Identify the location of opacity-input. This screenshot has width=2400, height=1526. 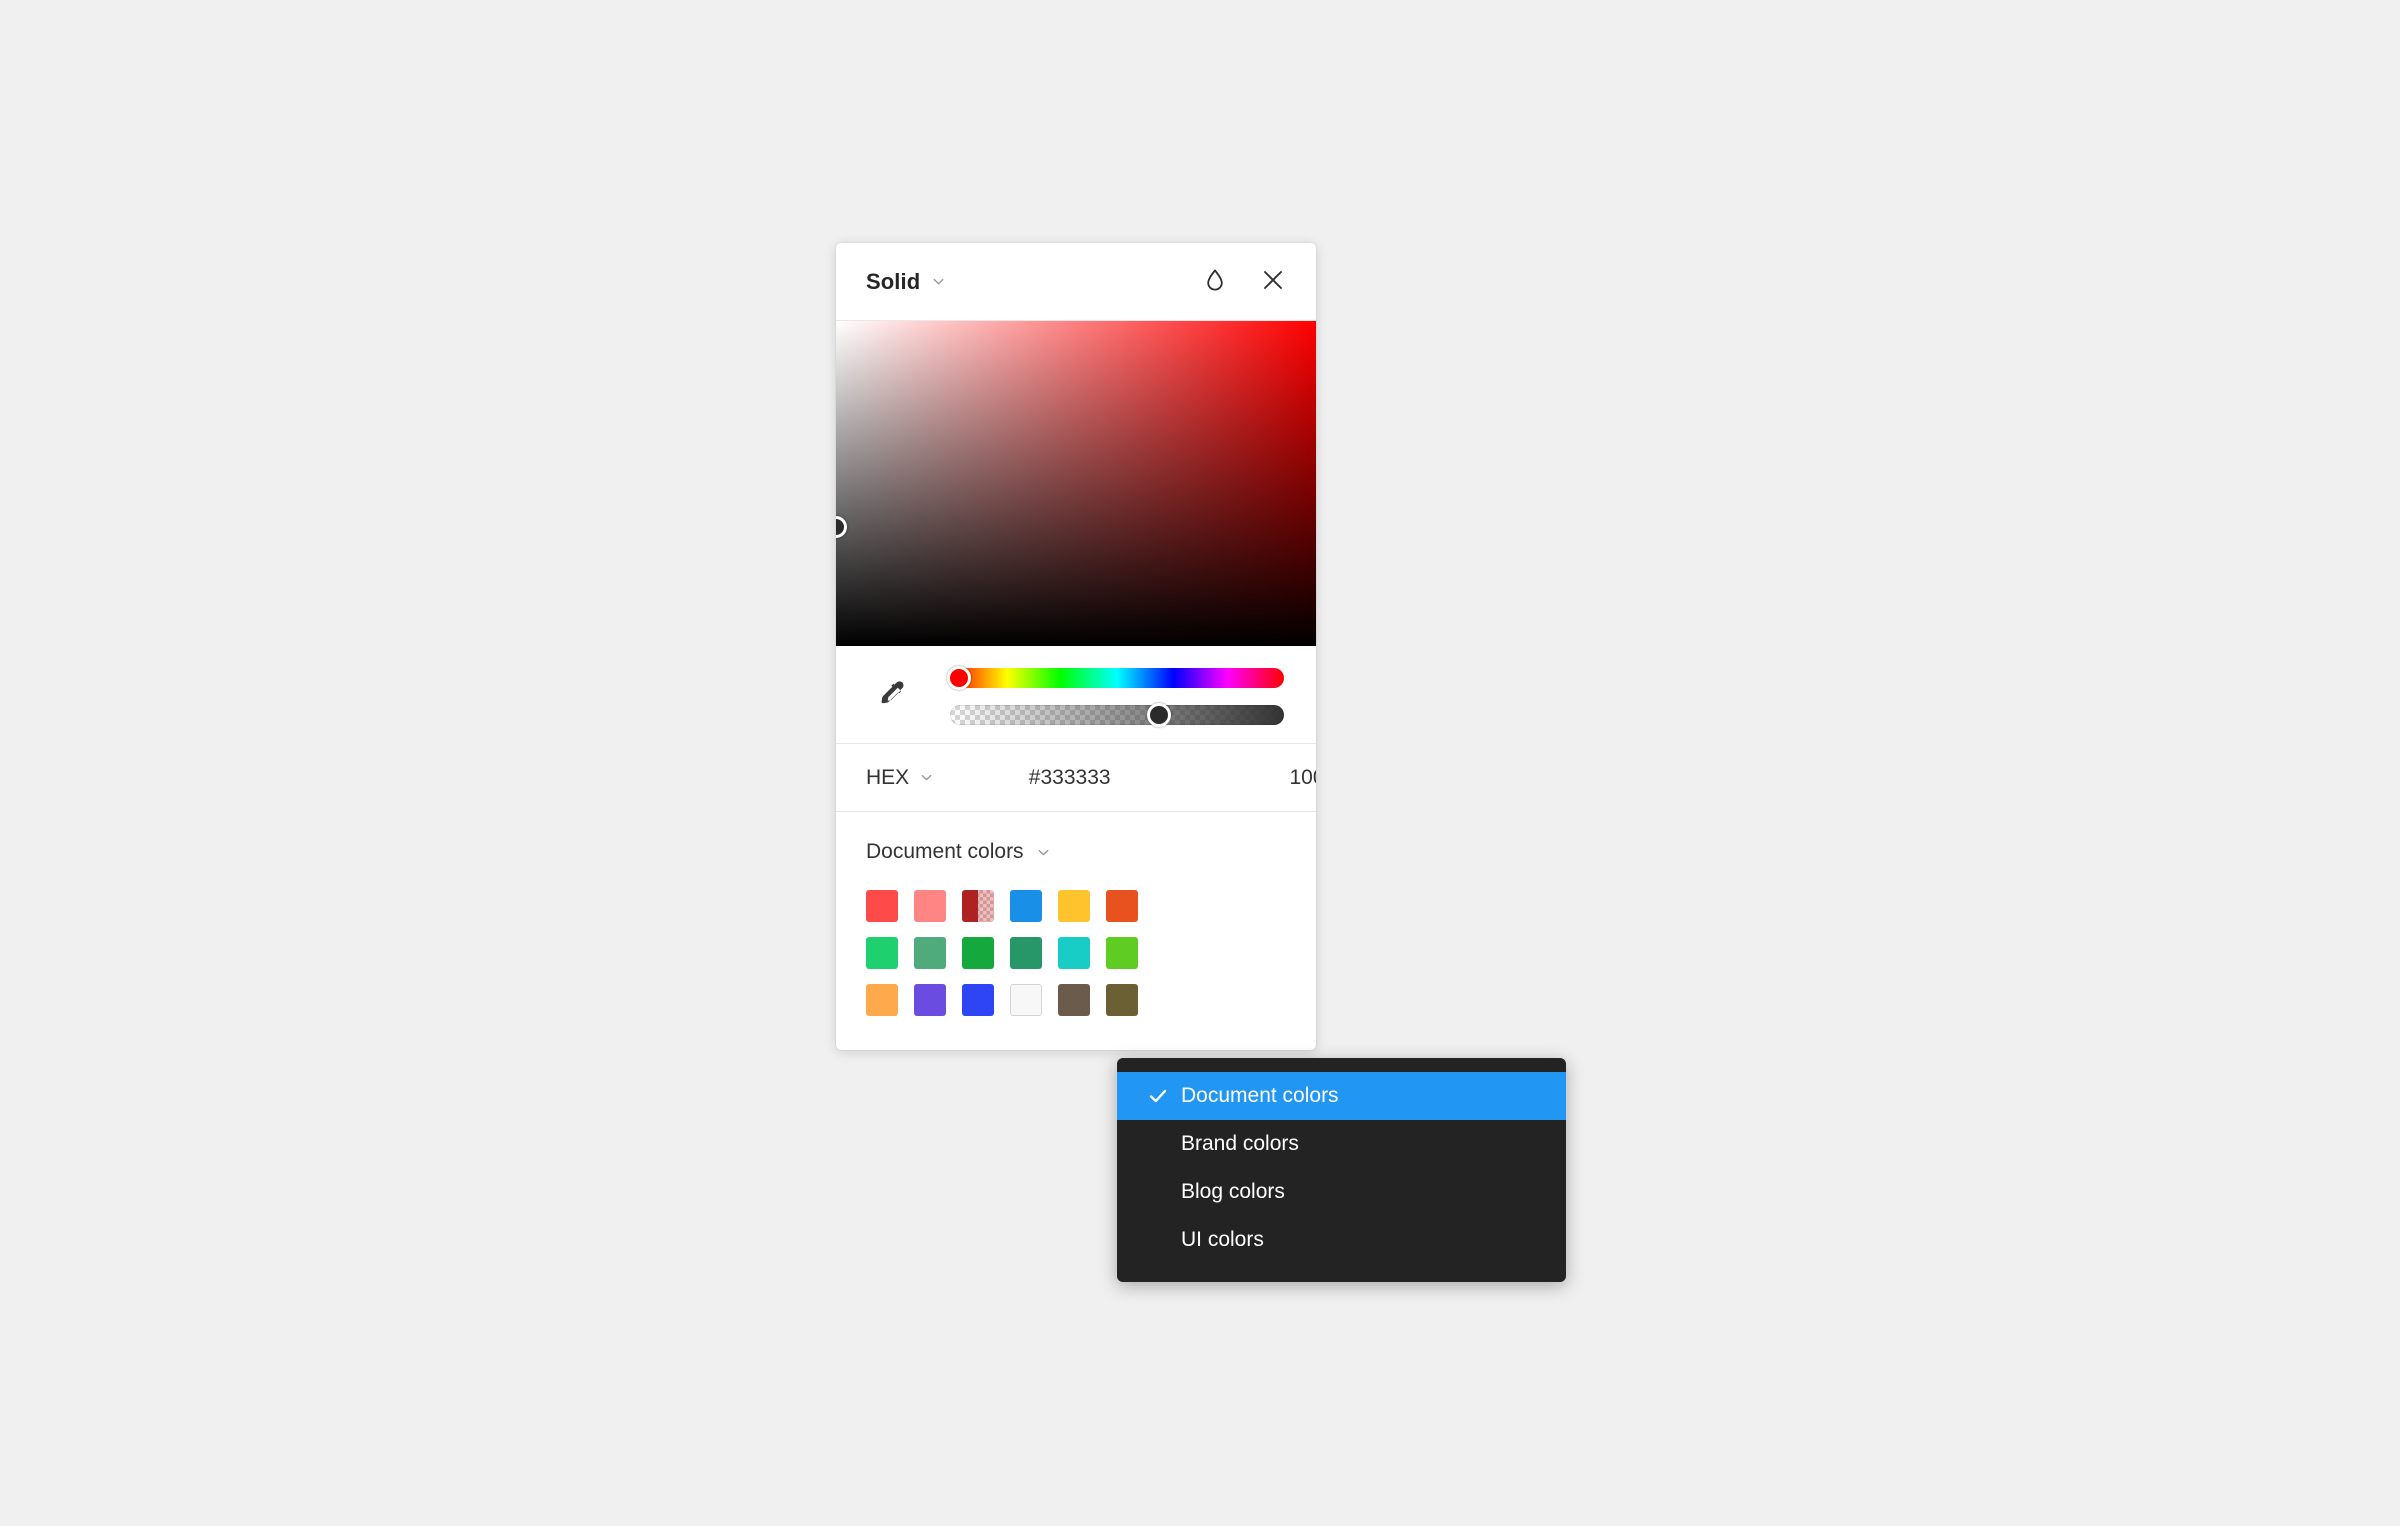
(1286, 777).